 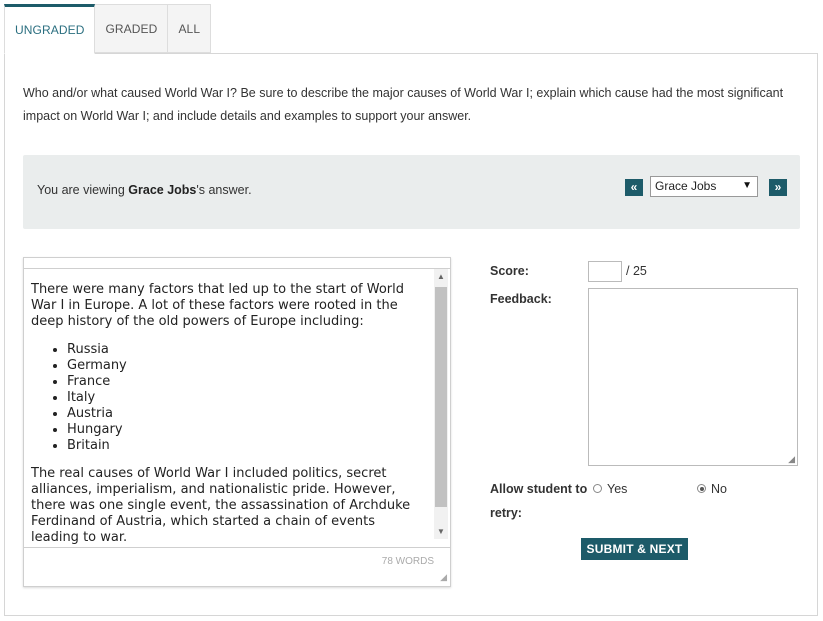 I want to click on list-item: France, so click(x=245, y=382).